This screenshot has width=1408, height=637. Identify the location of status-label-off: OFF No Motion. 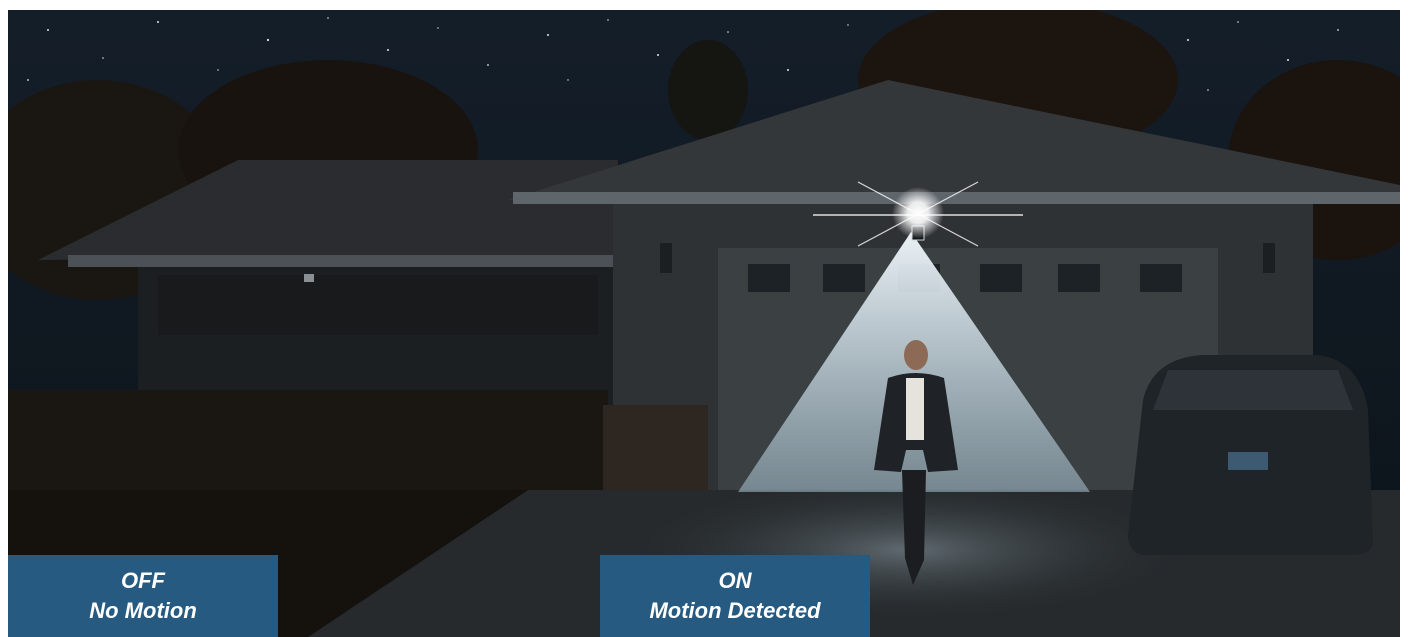
(143, 596).